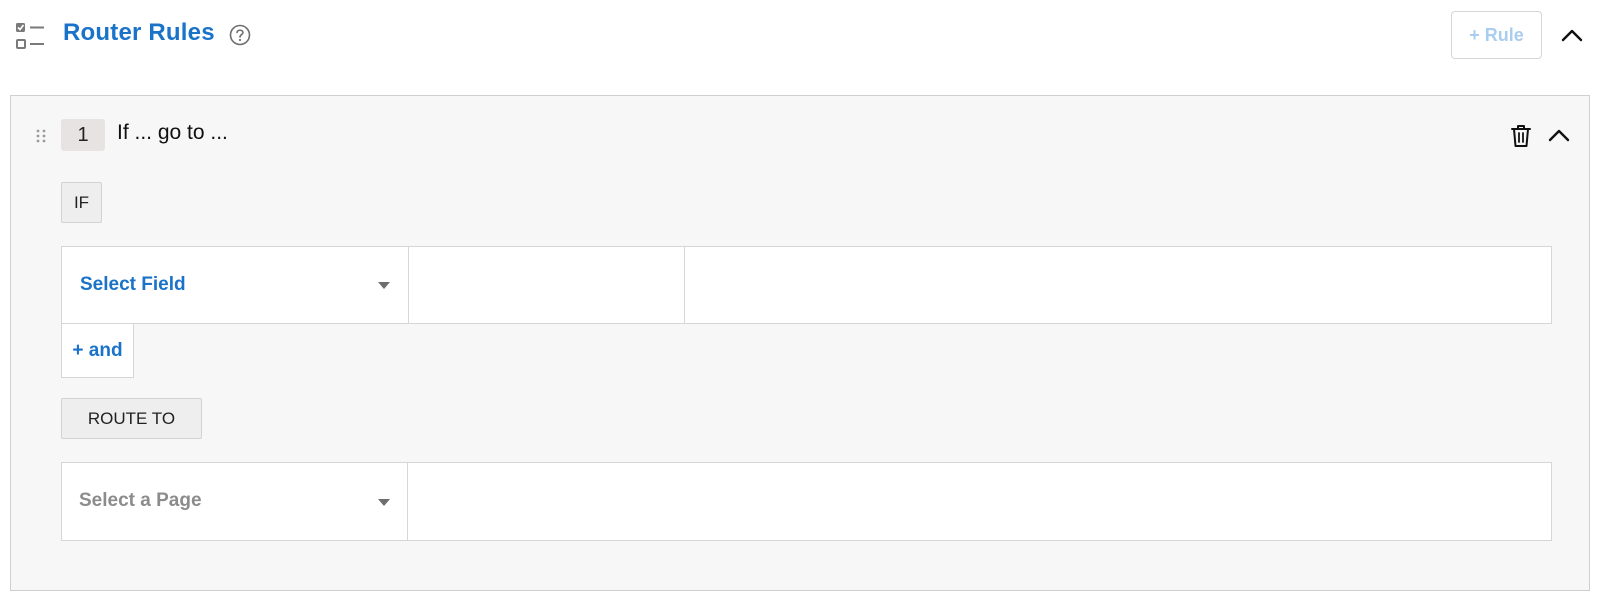 The image size is (1600, 607). I want to click on condition-value-input, so click(1117, 285).